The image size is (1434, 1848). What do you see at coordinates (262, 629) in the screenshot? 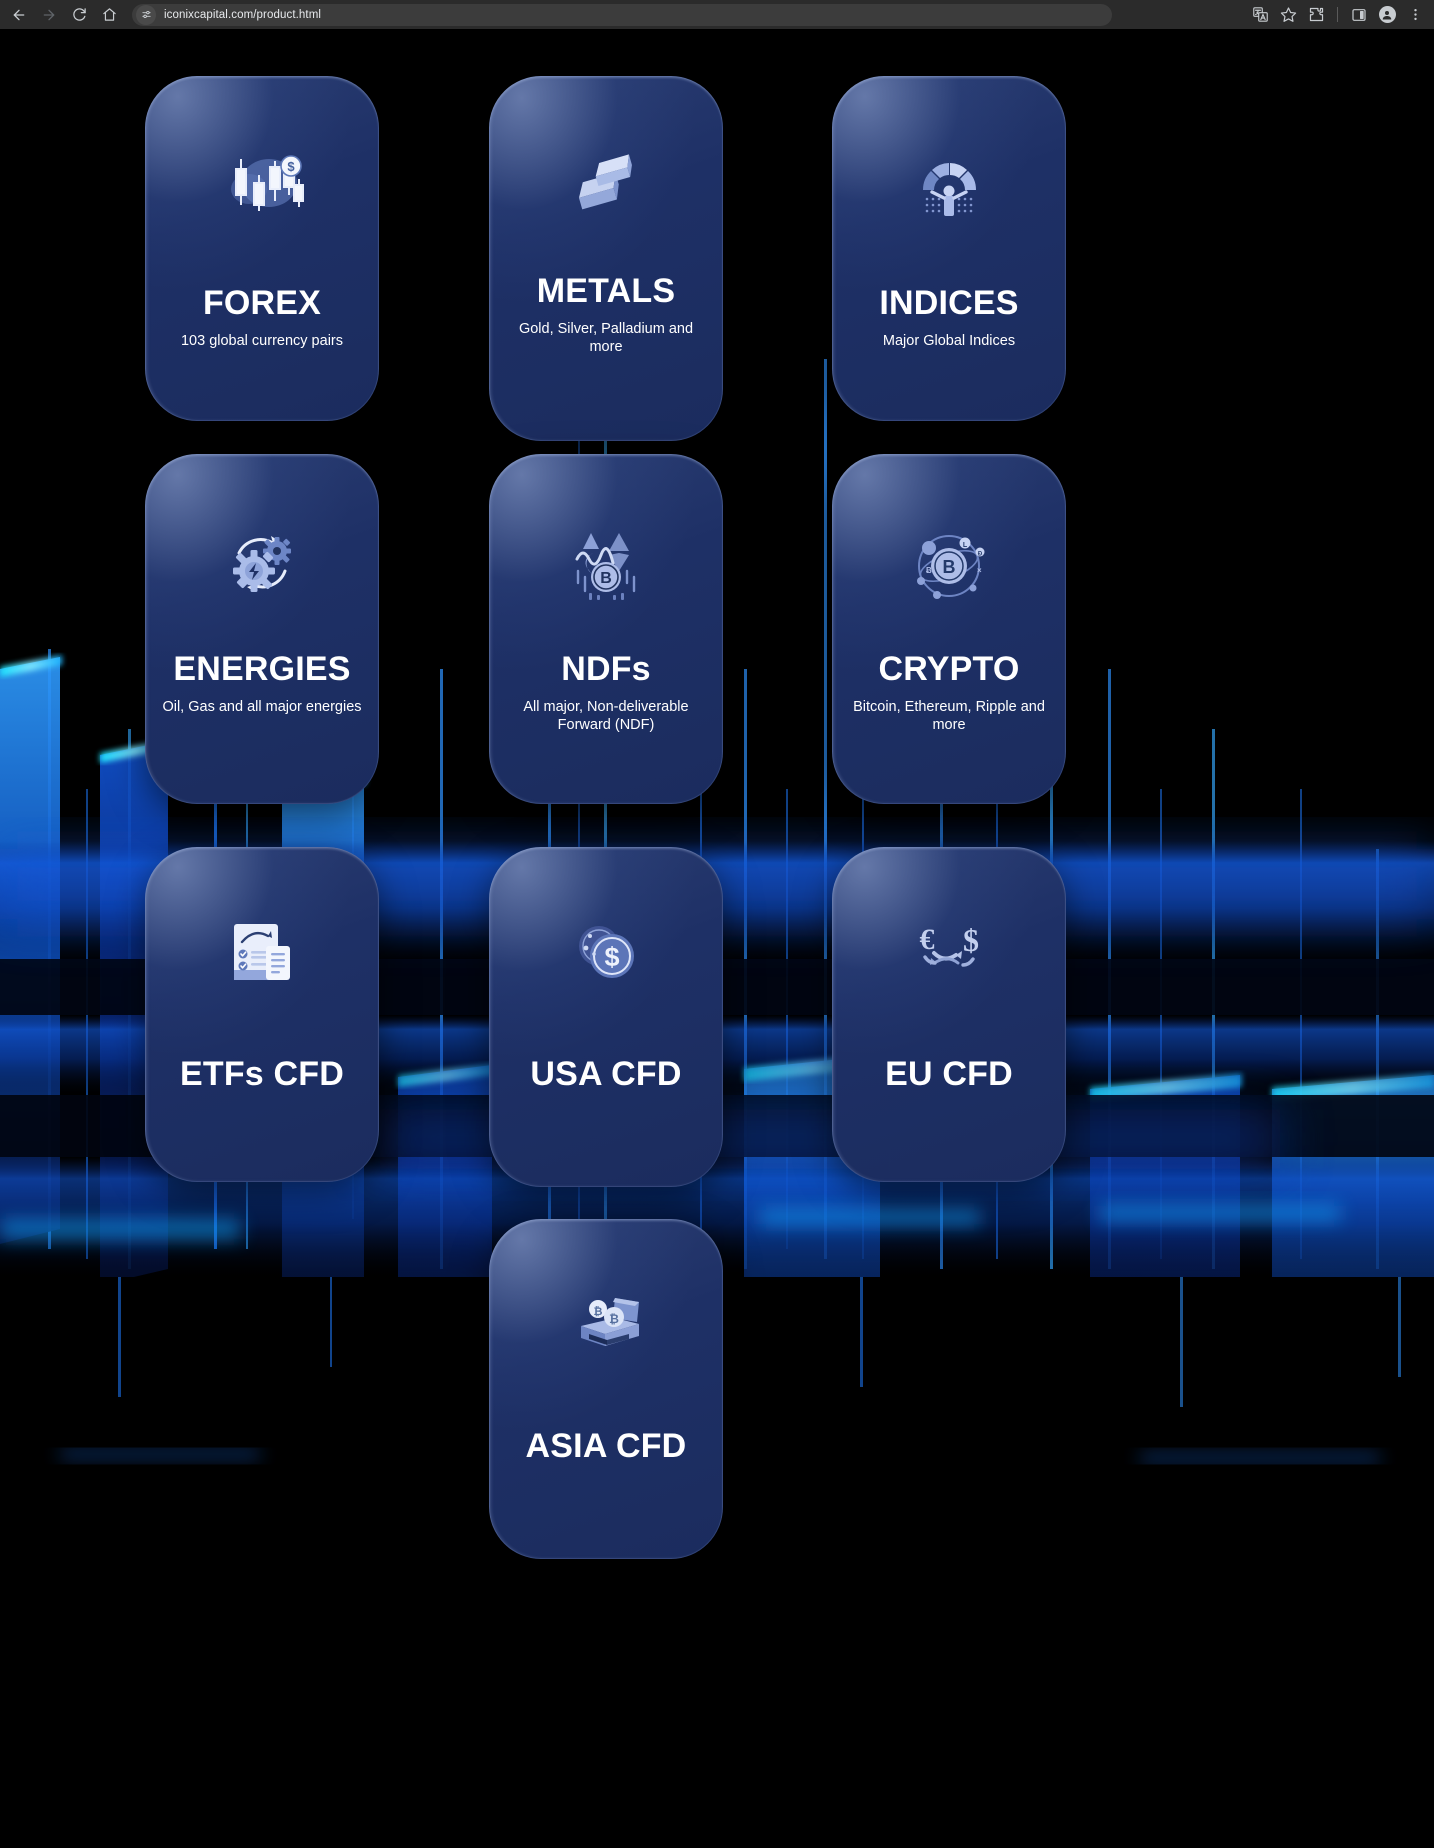
I see `product-card-energies: ENERGIES Oil, Gas and all major energies` at bounding box center [262, 629].